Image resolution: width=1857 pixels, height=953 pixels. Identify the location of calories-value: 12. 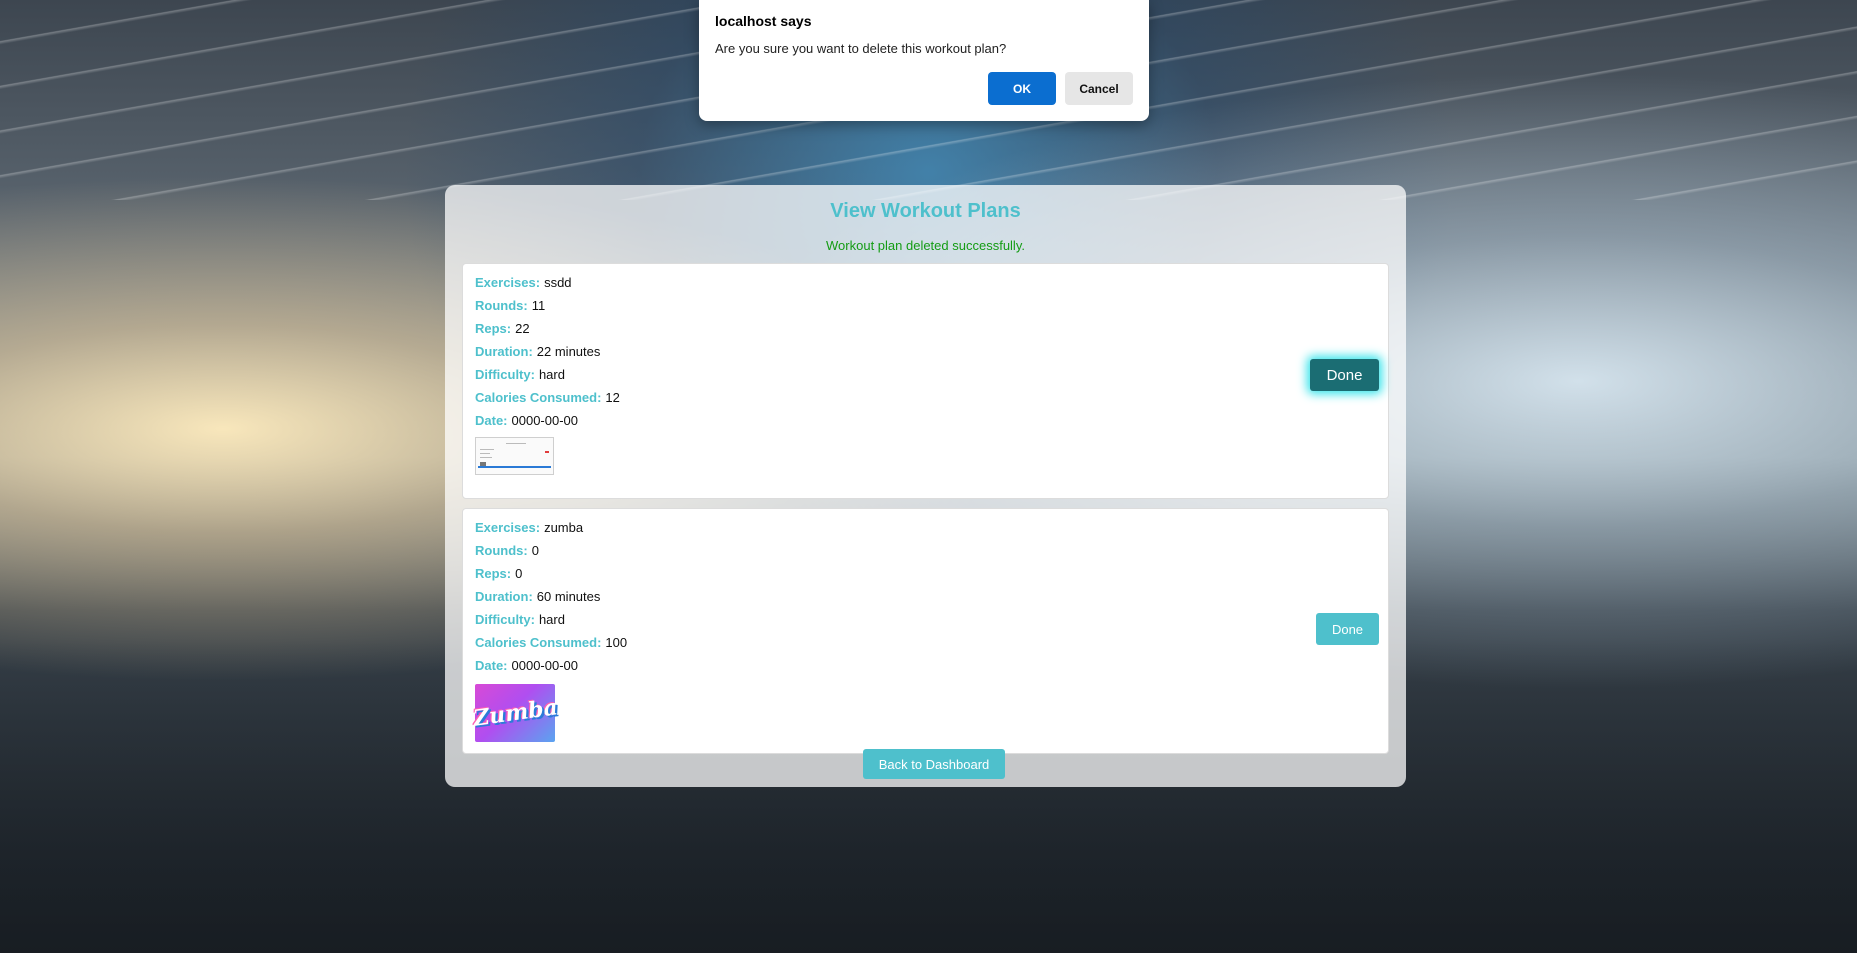
(612, 397).